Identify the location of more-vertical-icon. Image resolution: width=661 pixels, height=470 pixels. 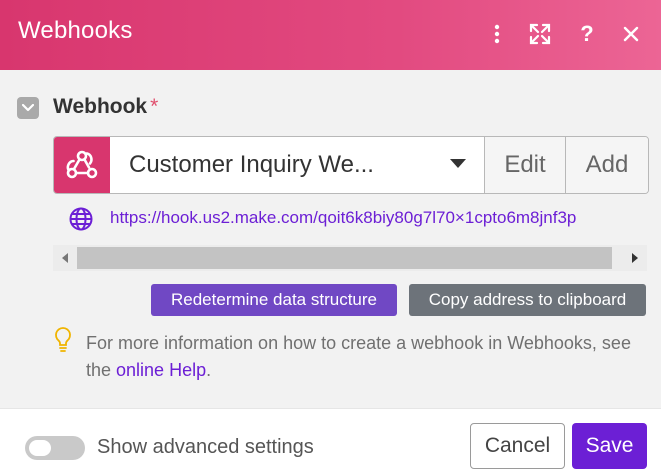
(497, 34).